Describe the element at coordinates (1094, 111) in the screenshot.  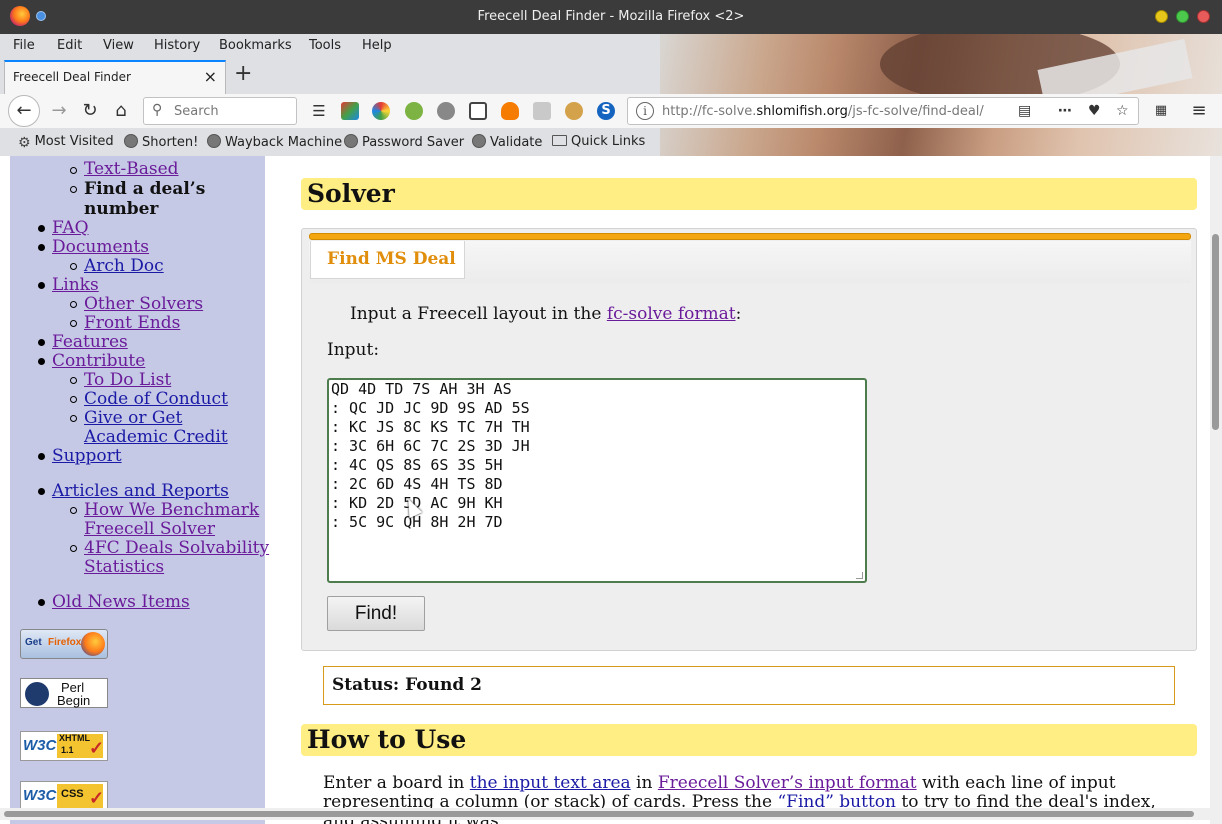
I see `pocket-icon: ♥` at that location.